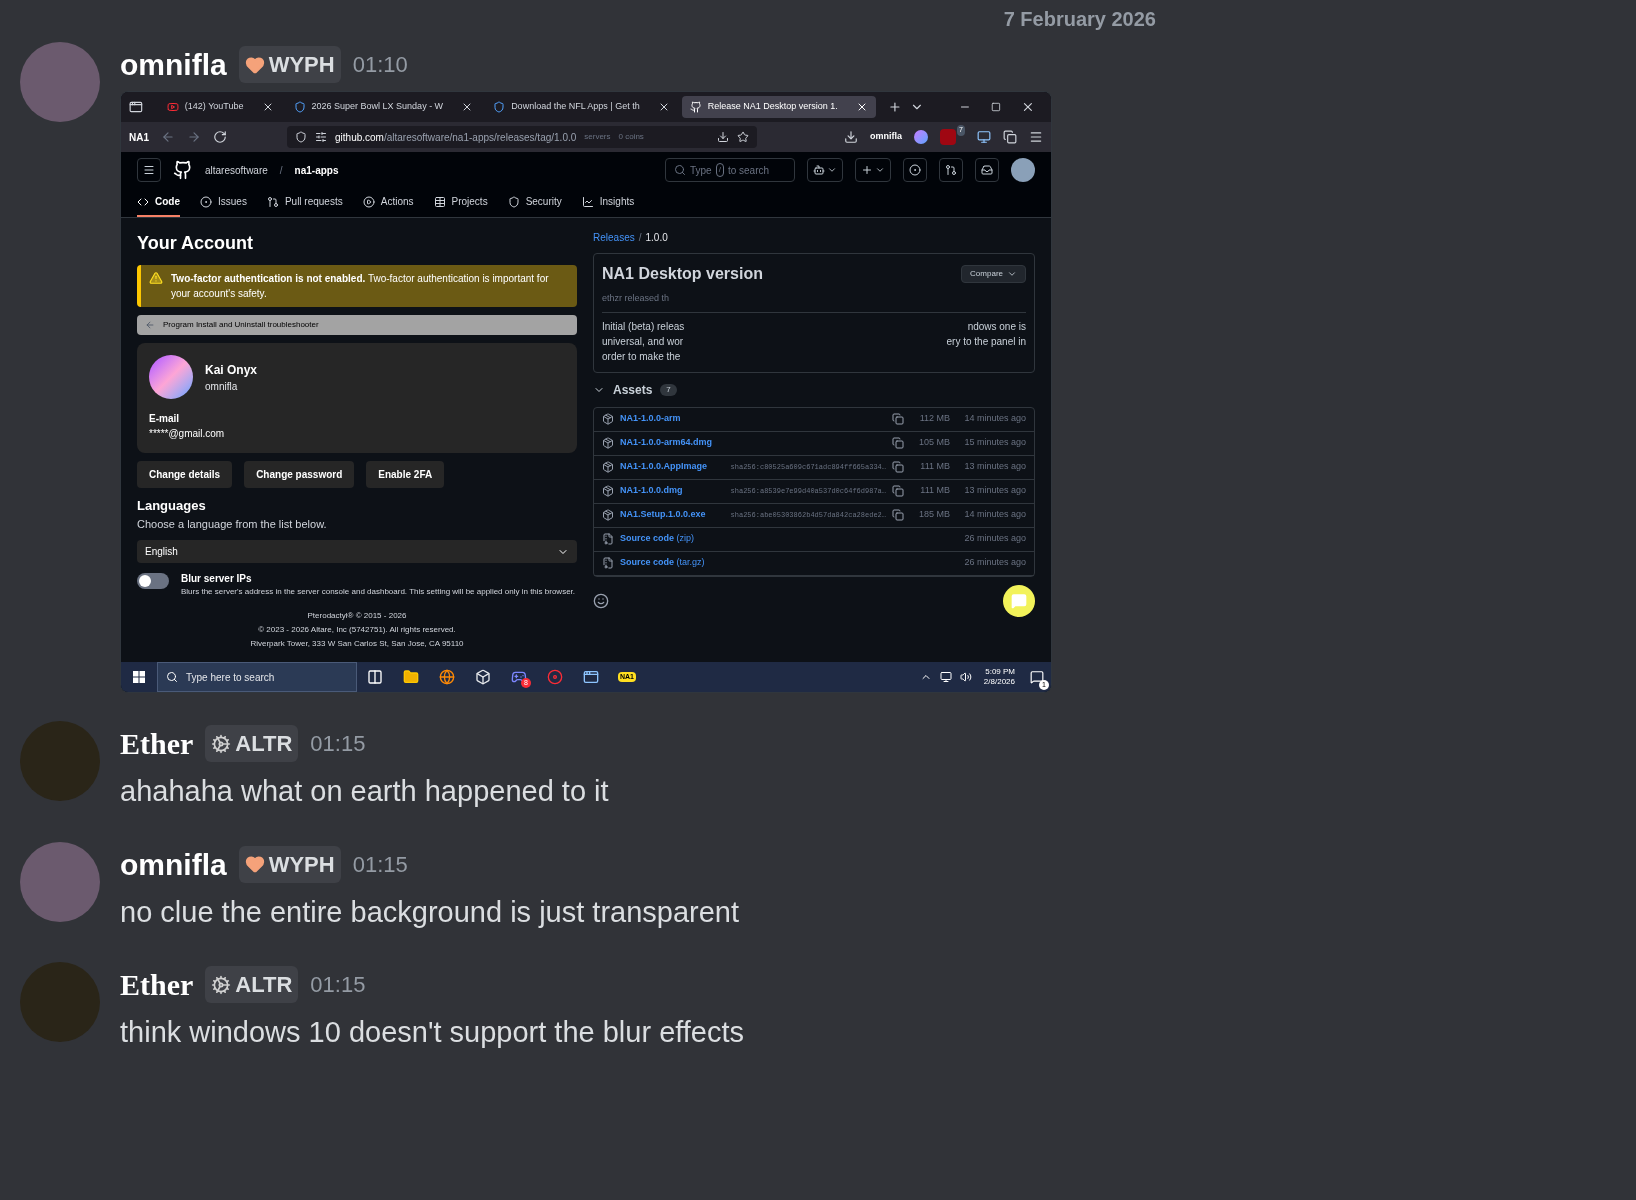 This screenshot has height=1200, width=1636. What do you see at coordinates (364, 791) in the screenshot?
I see `message-text: ahahaha what on earth happened to it` at bounding box center [364, 791].